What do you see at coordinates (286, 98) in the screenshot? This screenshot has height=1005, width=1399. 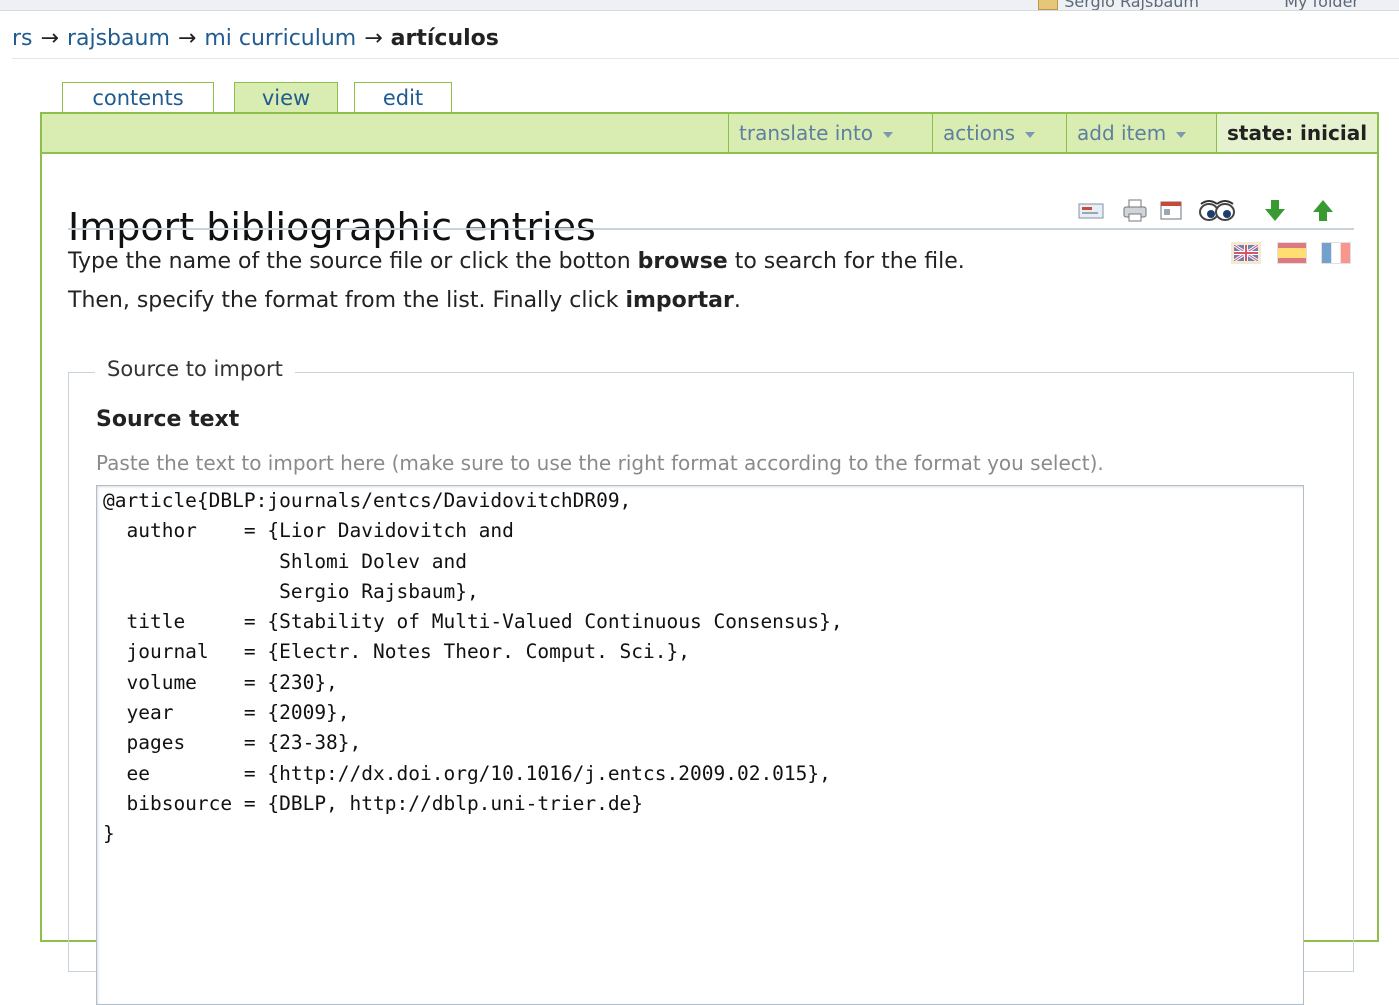 I see `tab-view: view` at bounding box center [286, 98].